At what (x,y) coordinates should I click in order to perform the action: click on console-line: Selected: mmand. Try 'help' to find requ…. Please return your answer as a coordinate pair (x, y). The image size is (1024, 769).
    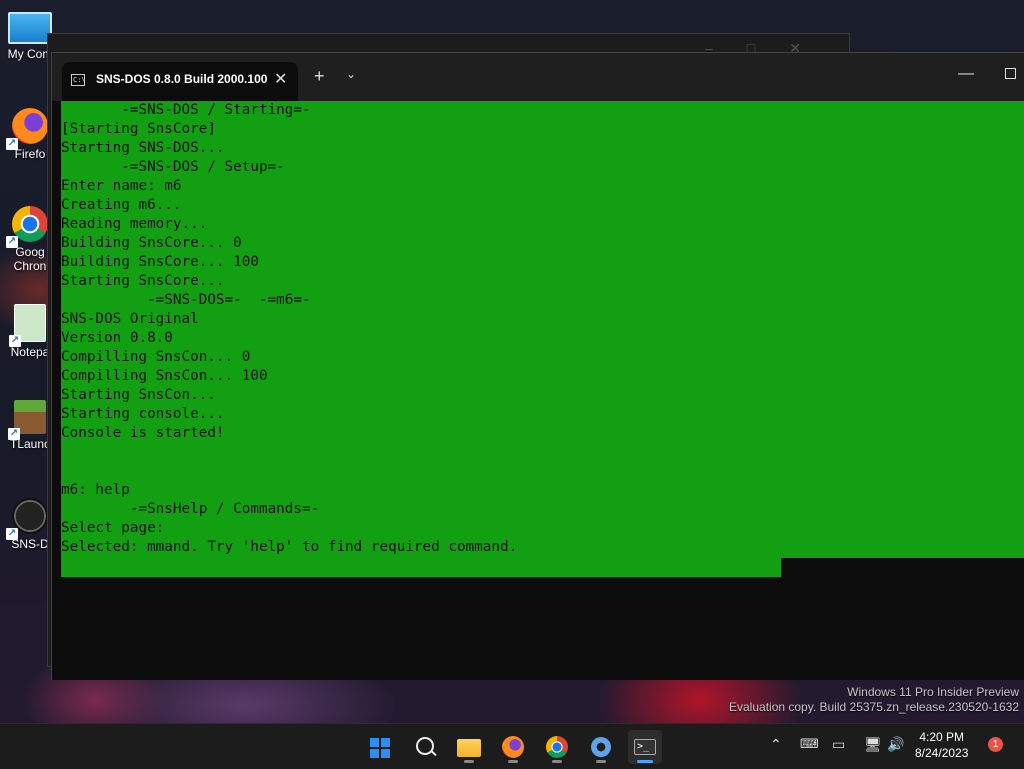
    Looking at the image, I should click on (289, 547).